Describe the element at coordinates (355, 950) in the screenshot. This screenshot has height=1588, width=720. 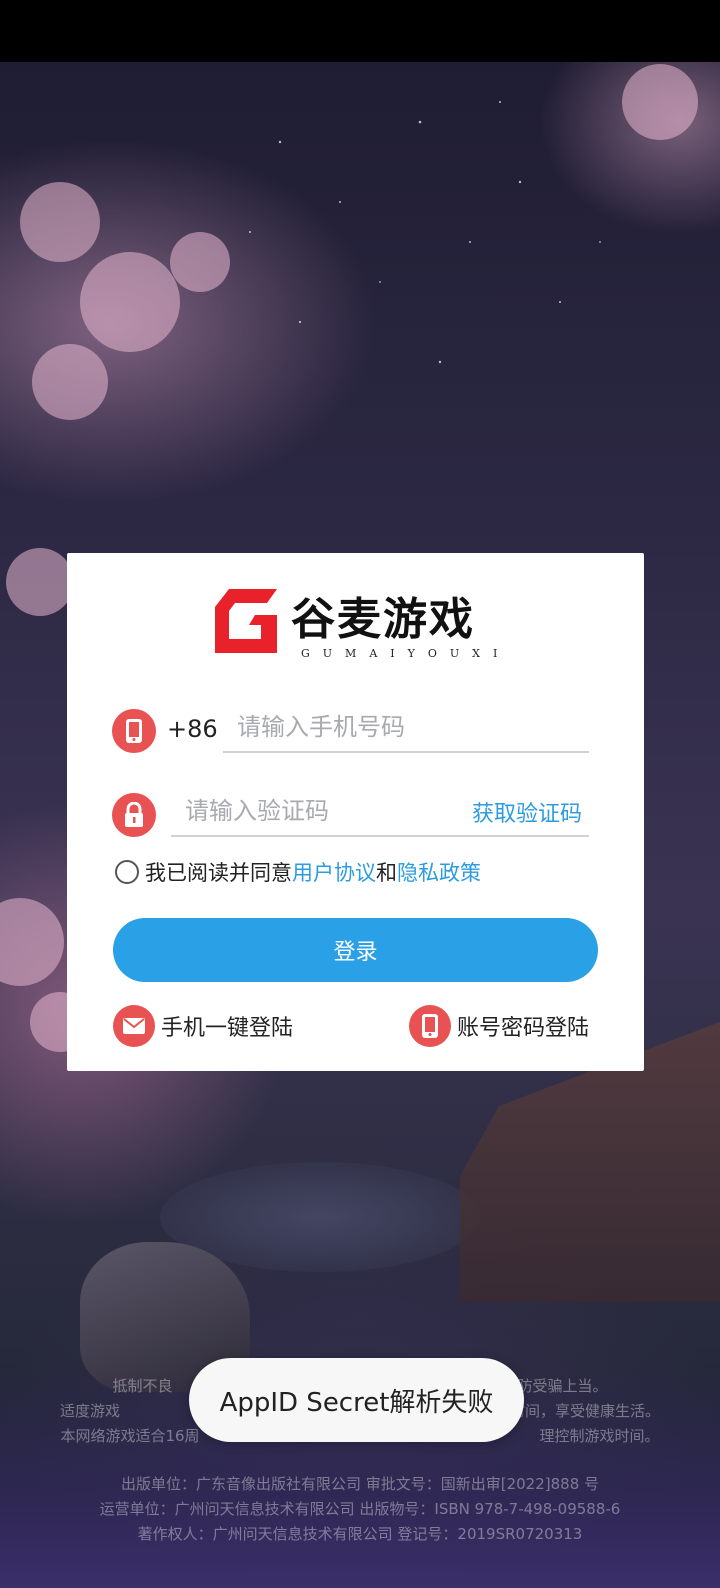
I see `login-button: 登录` at that location.